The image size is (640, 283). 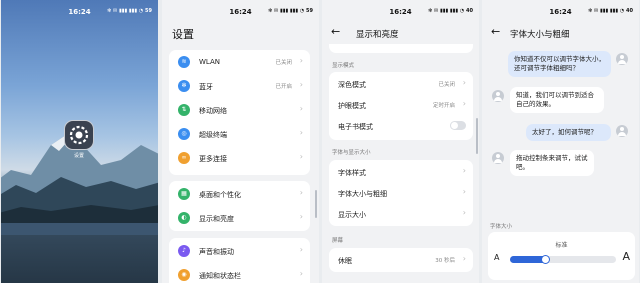 What do you see at coordinates (220, 276) in the screenshot?
I see `settings-item-label: 通知和状态栏` at bounding box center [220, 276].